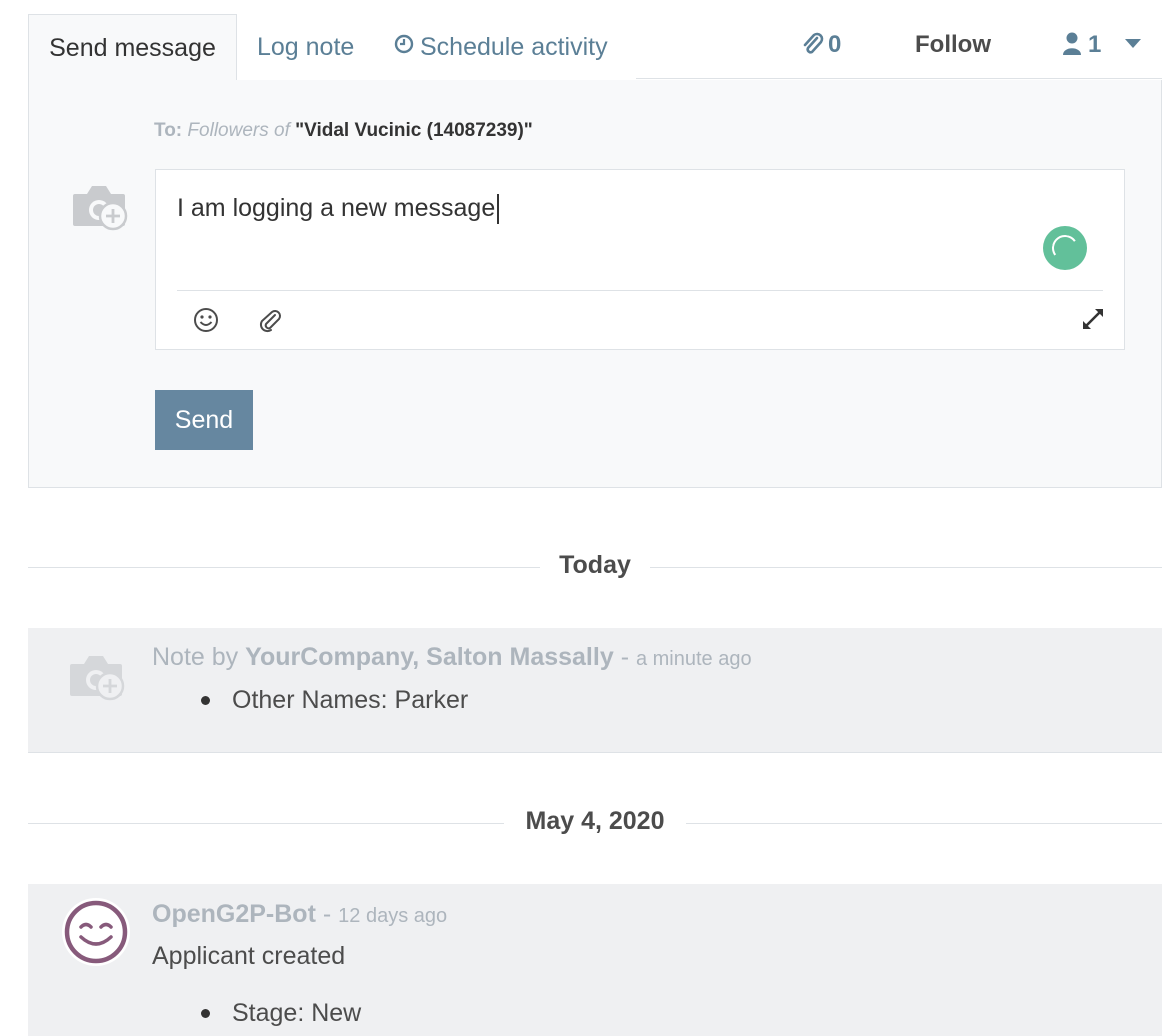 This screenshot has height=1036, width=1176. I want to click on date-separator-may-4-2020: May 4, 2020, so click(595, 823).